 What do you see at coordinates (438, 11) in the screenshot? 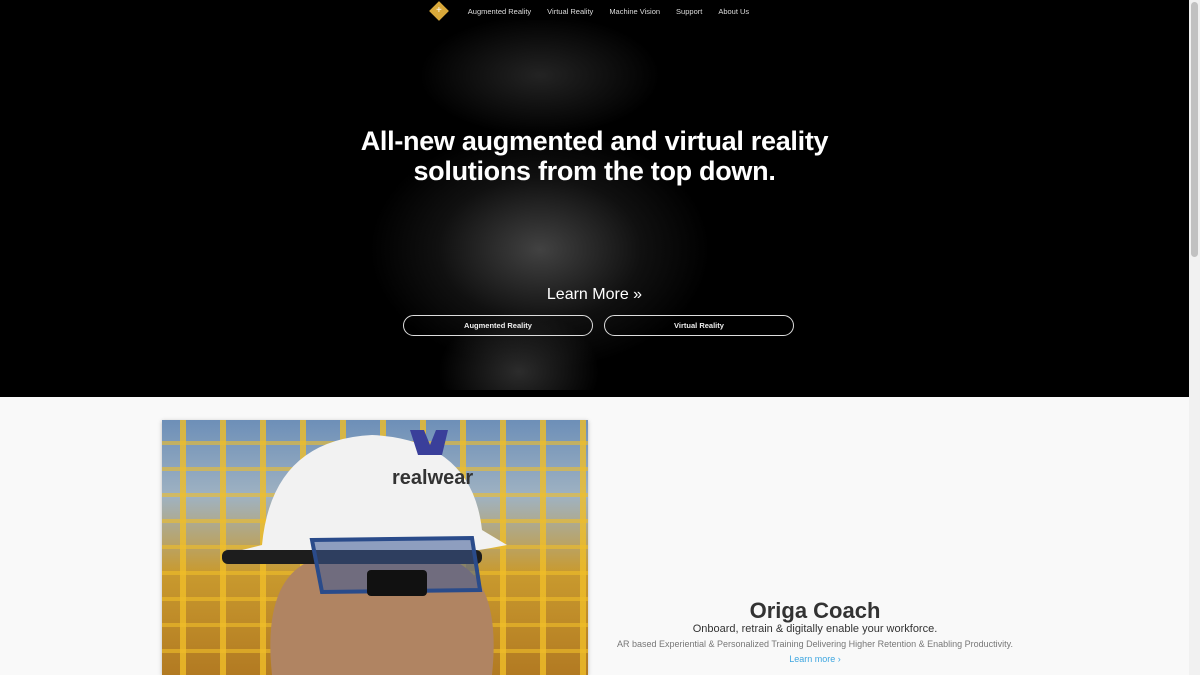
I see `logo-icon: +` at bounding box center [438, 11].